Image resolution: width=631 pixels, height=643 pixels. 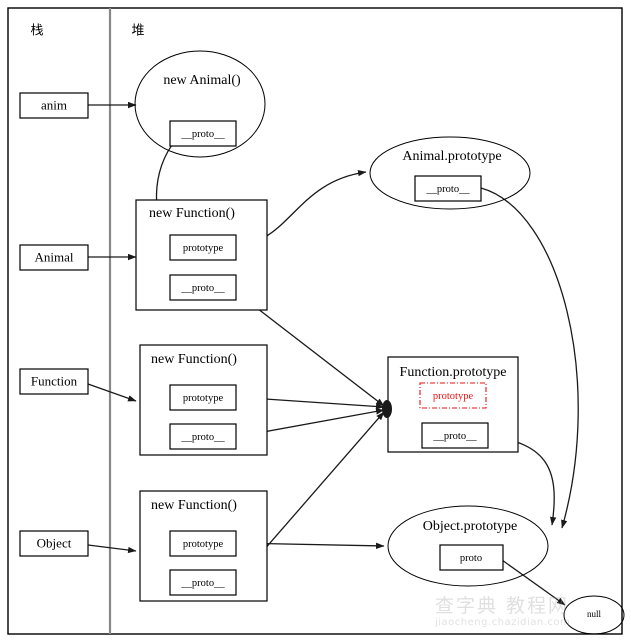 I want to click on function-function-slot-prototype-label: prototype, so click(x=203, y=398).